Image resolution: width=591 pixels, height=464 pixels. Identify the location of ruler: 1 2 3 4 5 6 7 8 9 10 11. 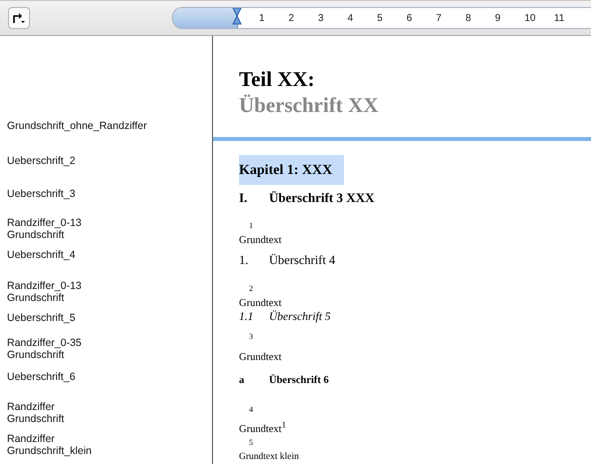
(381, 18).